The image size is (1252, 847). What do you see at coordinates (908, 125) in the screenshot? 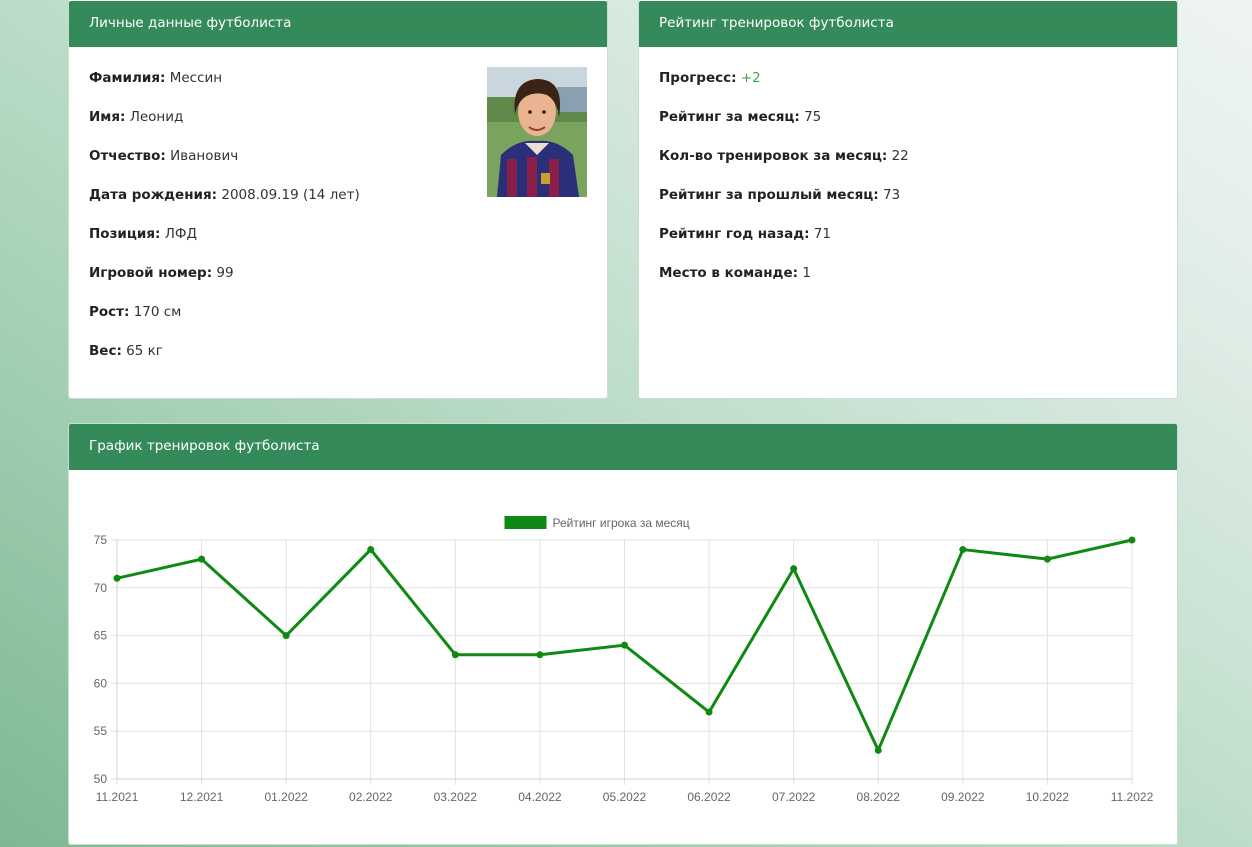
I see `month-rating-row: Рейтинг за месяц: 75` at bounding box center [908, 125].